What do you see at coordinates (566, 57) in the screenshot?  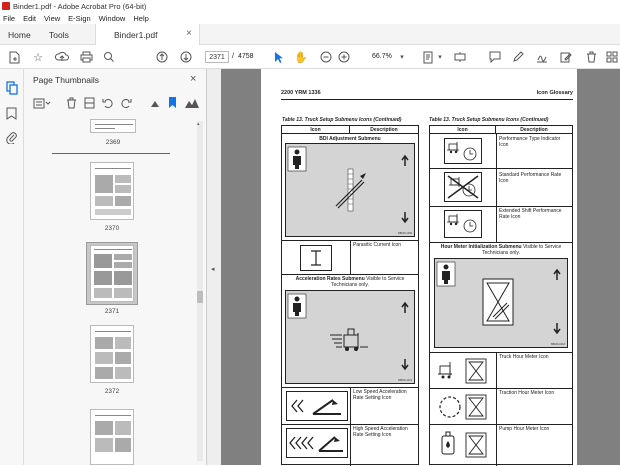 I see `fill-sign-icon` at bounding box center [566, 57].